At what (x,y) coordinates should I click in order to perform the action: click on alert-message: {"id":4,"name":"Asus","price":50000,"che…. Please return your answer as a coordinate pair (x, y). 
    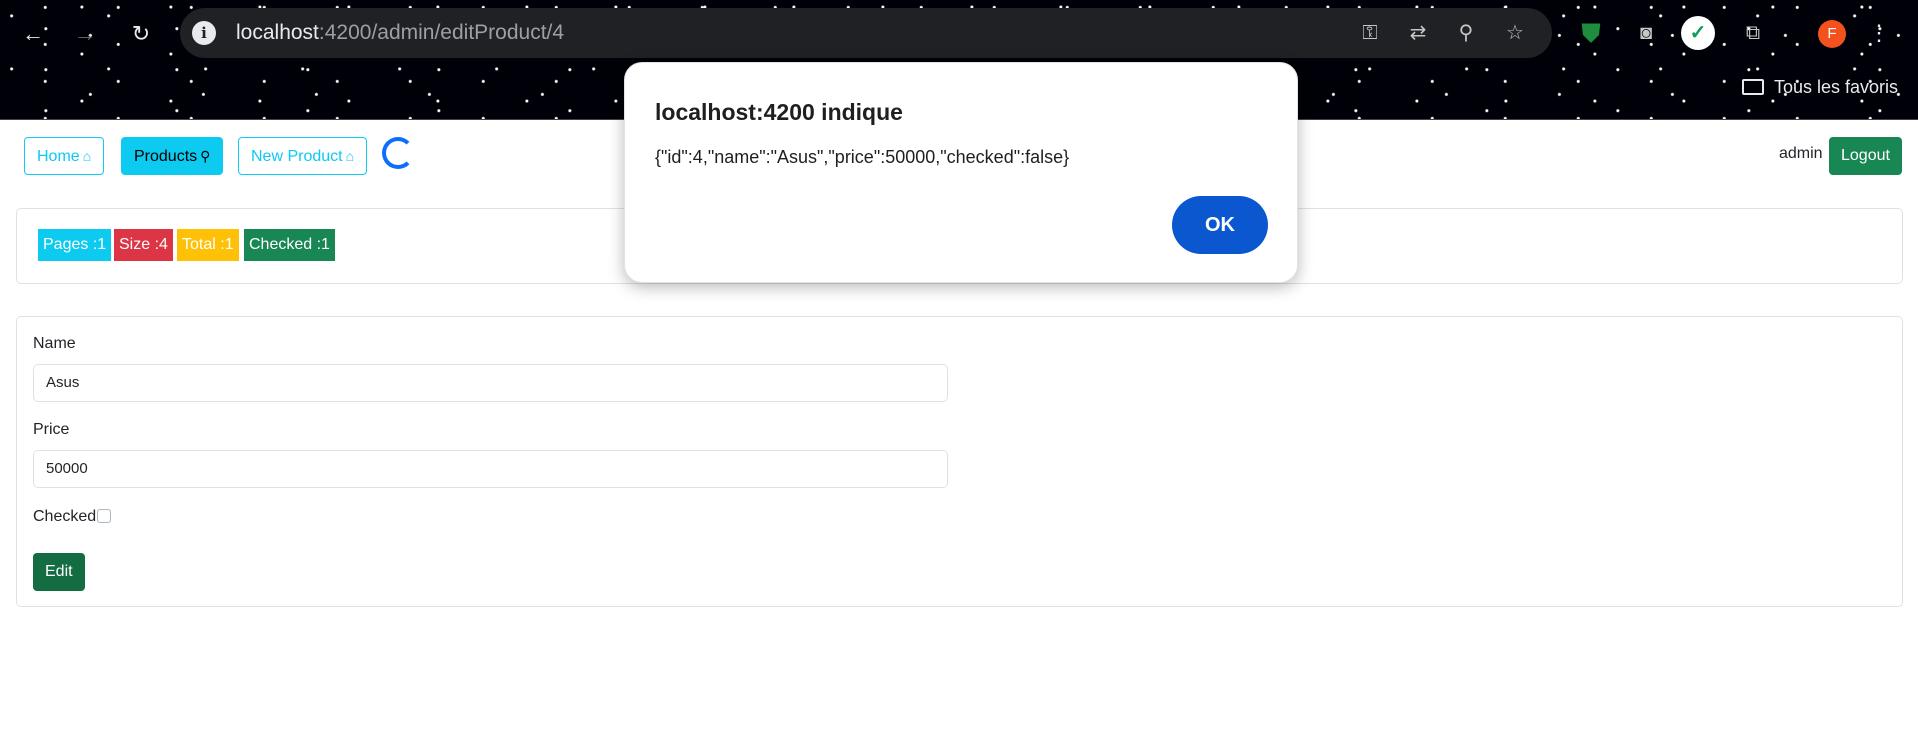
    Looking at the image, I should click on (862, 157).